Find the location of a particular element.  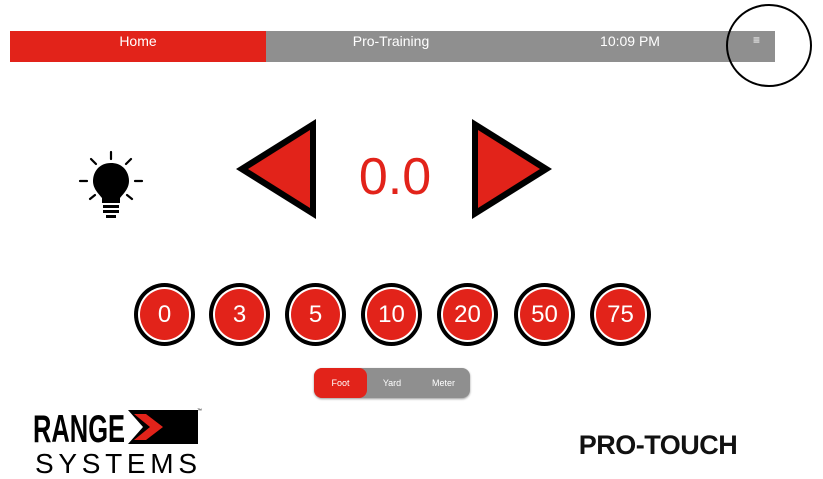

lightbulb-icon is located at coordinates (111, 186).